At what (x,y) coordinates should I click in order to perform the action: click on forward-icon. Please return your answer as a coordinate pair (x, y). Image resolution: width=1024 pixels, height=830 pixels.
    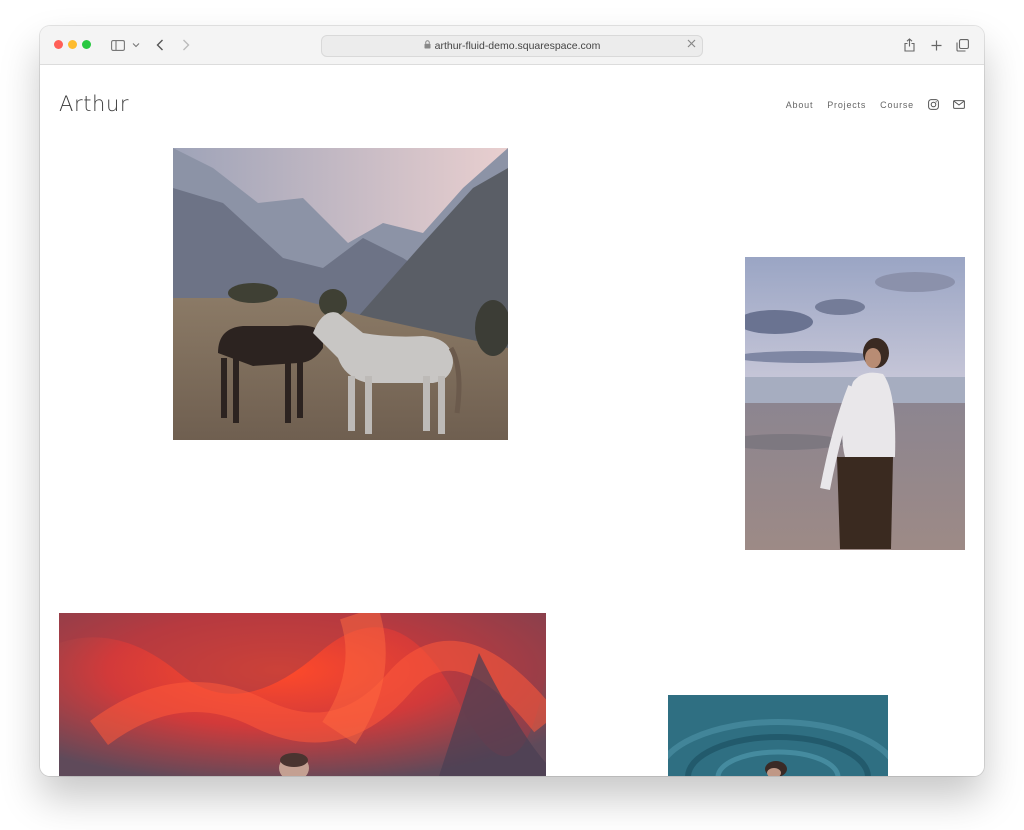
    Looking at the image, I should click on (186, 45).